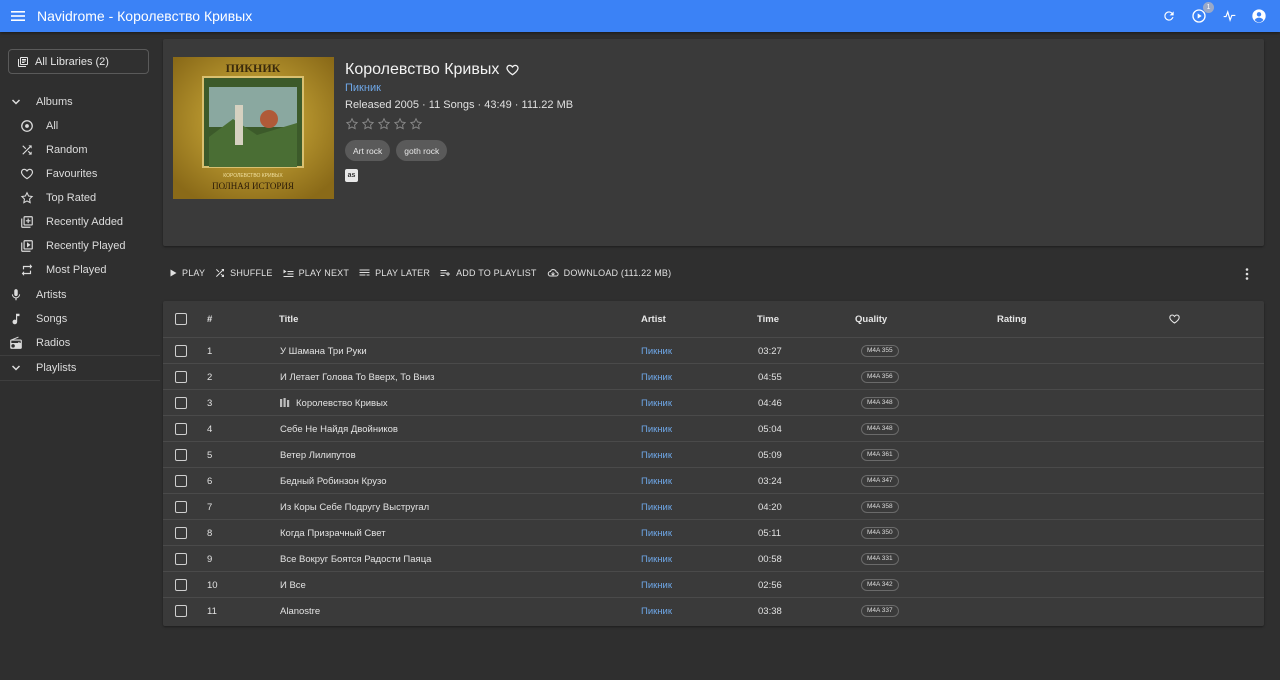  Describe the element at coordinates (653, 319) in the screenshot. I see `column-header-artist: Artist` at that location.